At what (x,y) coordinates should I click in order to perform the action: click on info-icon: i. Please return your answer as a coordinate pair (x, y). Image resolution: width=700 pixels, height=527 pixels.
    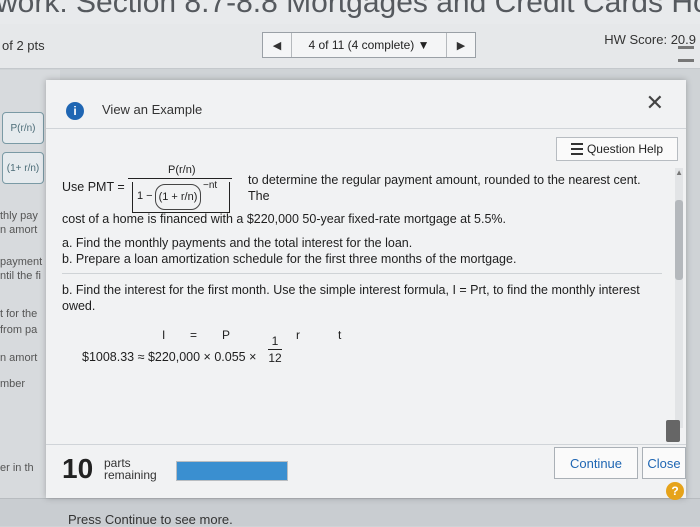
    Looking at the image, I should click on (75, 111).